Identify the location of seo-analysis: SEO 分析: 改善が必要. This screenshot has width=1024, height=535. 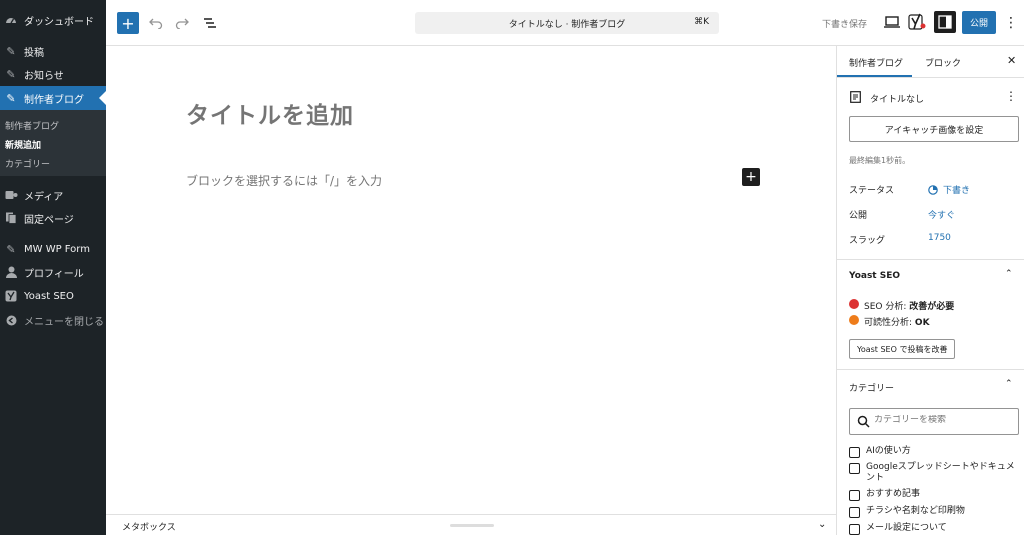
(909, 305).